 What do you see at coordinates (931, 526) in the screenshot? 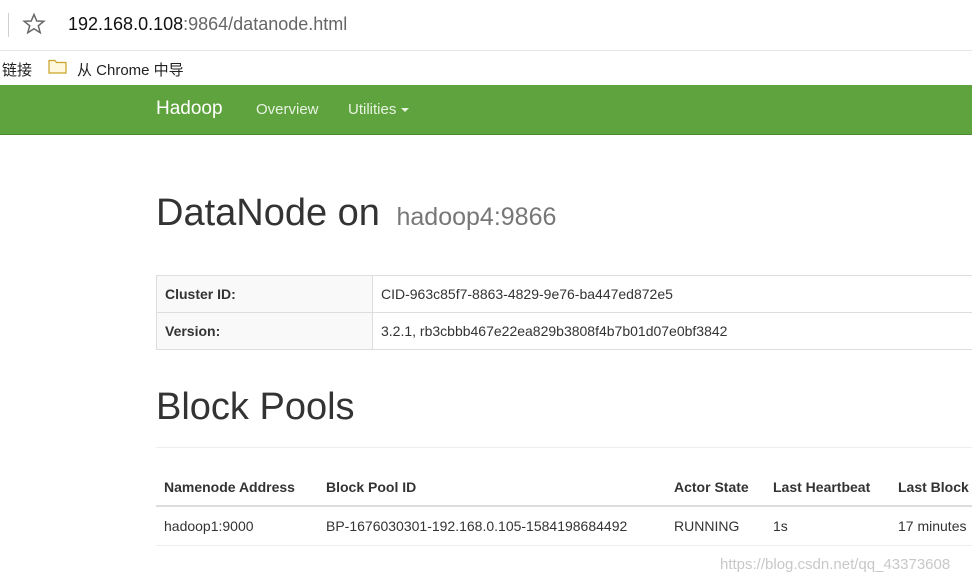
I see `last-block-report-cell: 17 minutes` at bounding box center [931, 526].